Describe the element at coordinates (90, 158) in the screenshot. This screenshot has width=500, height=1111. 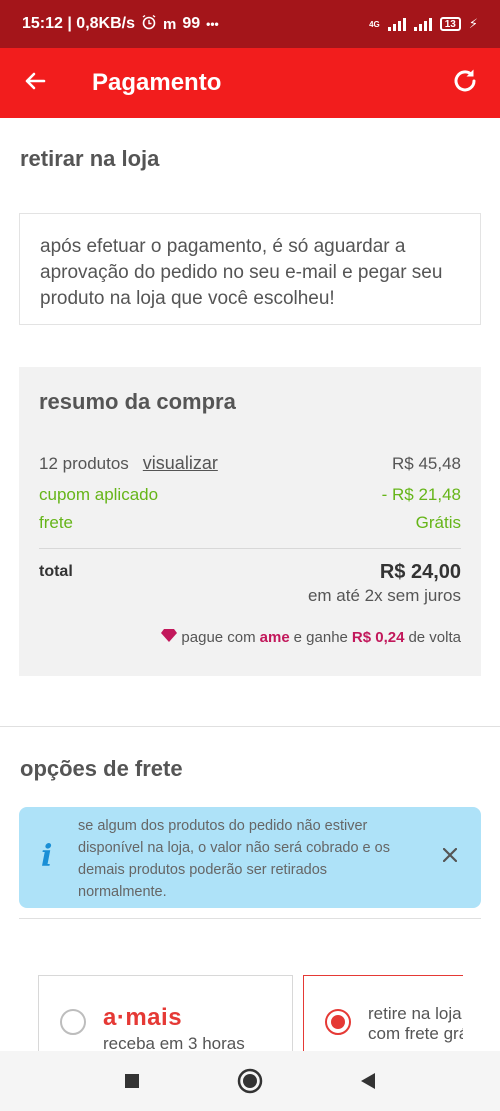
I see `pickup-title: retirar na loja` at that location.